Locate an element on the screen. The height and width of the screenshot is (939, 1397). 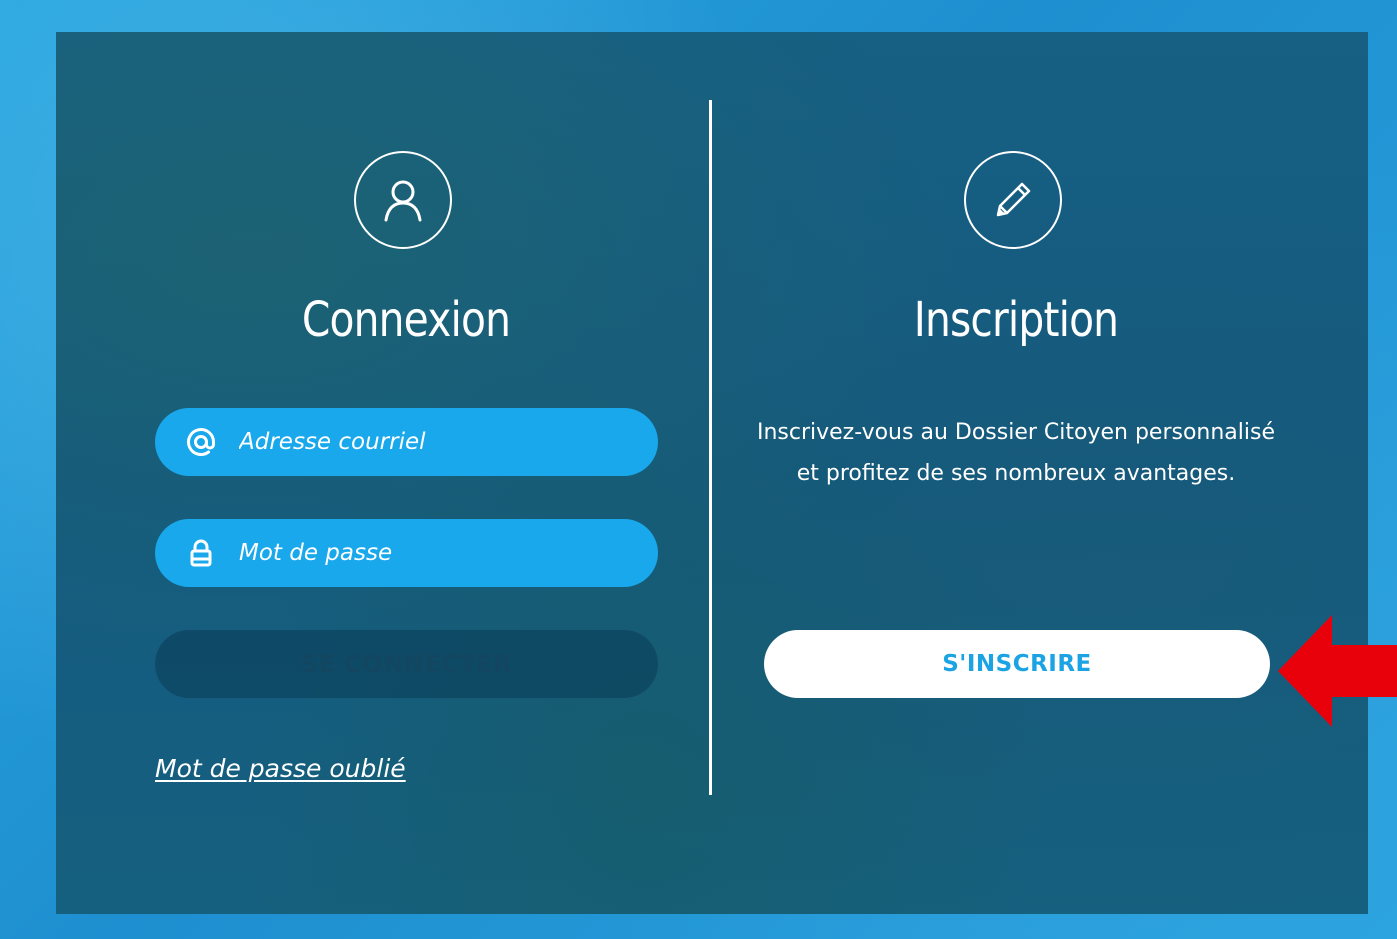
login-button: SE CONNECTER is located at coordinates (406, 664).